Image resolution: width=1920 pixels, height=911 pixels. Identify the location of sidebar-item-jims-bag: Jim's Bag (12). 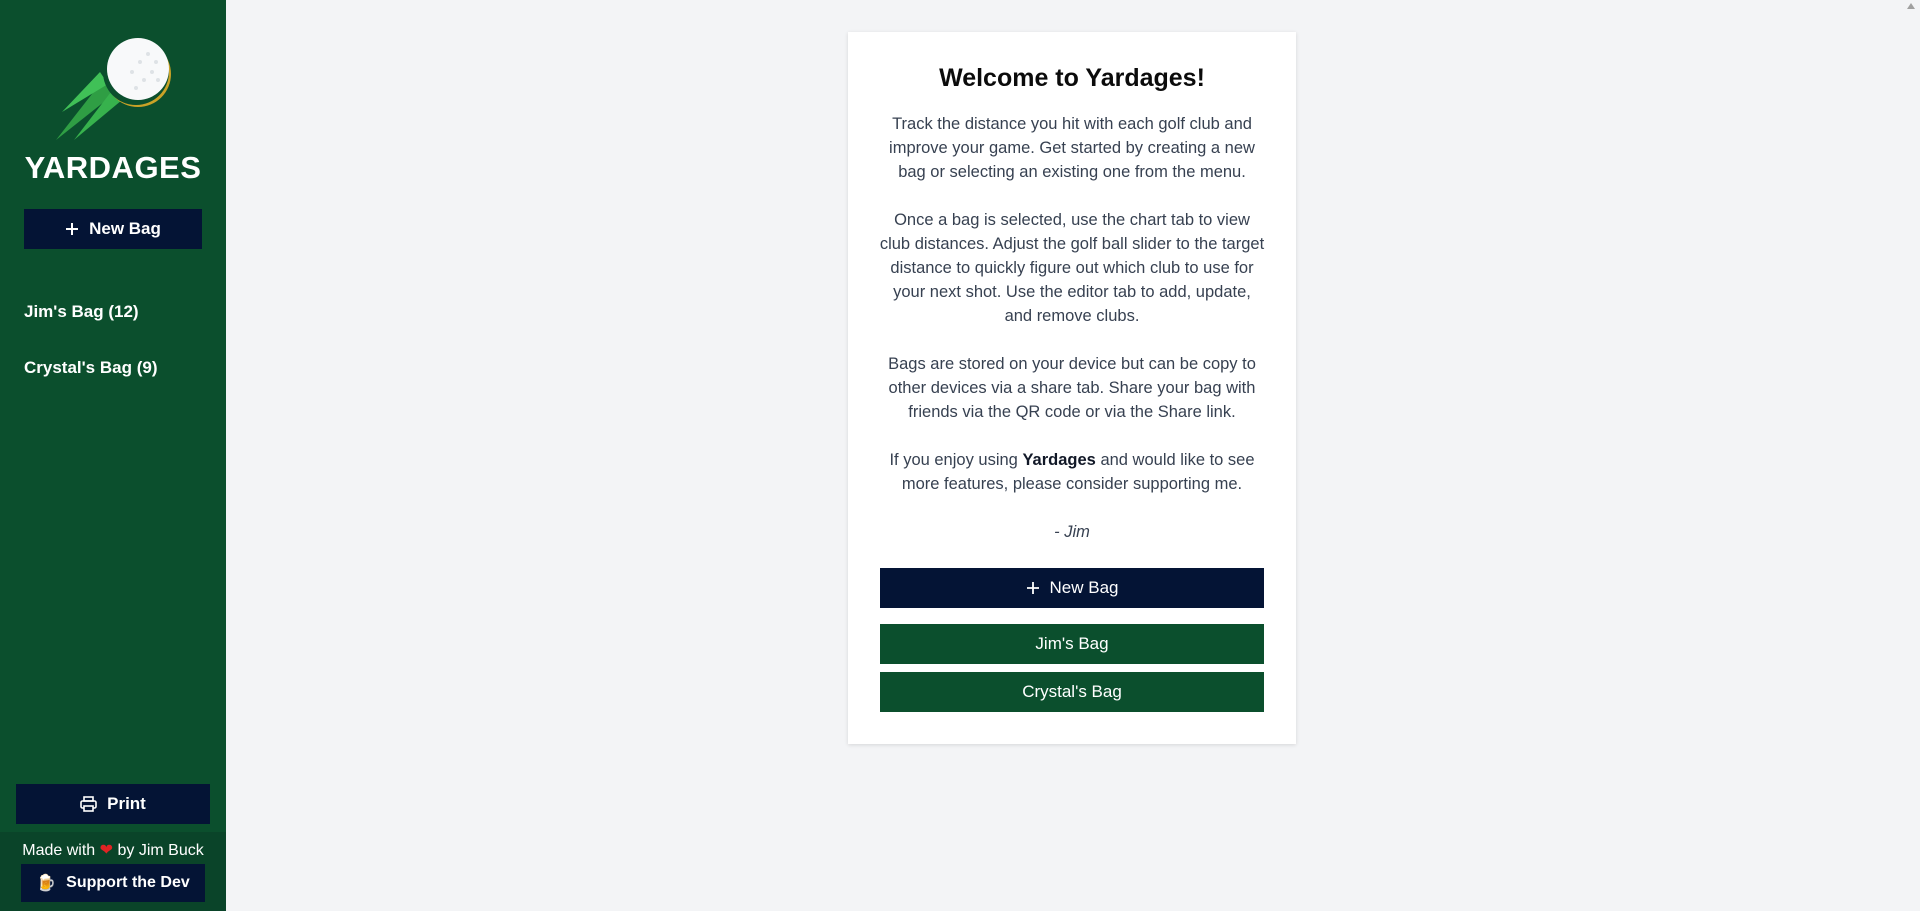
(90, 328).